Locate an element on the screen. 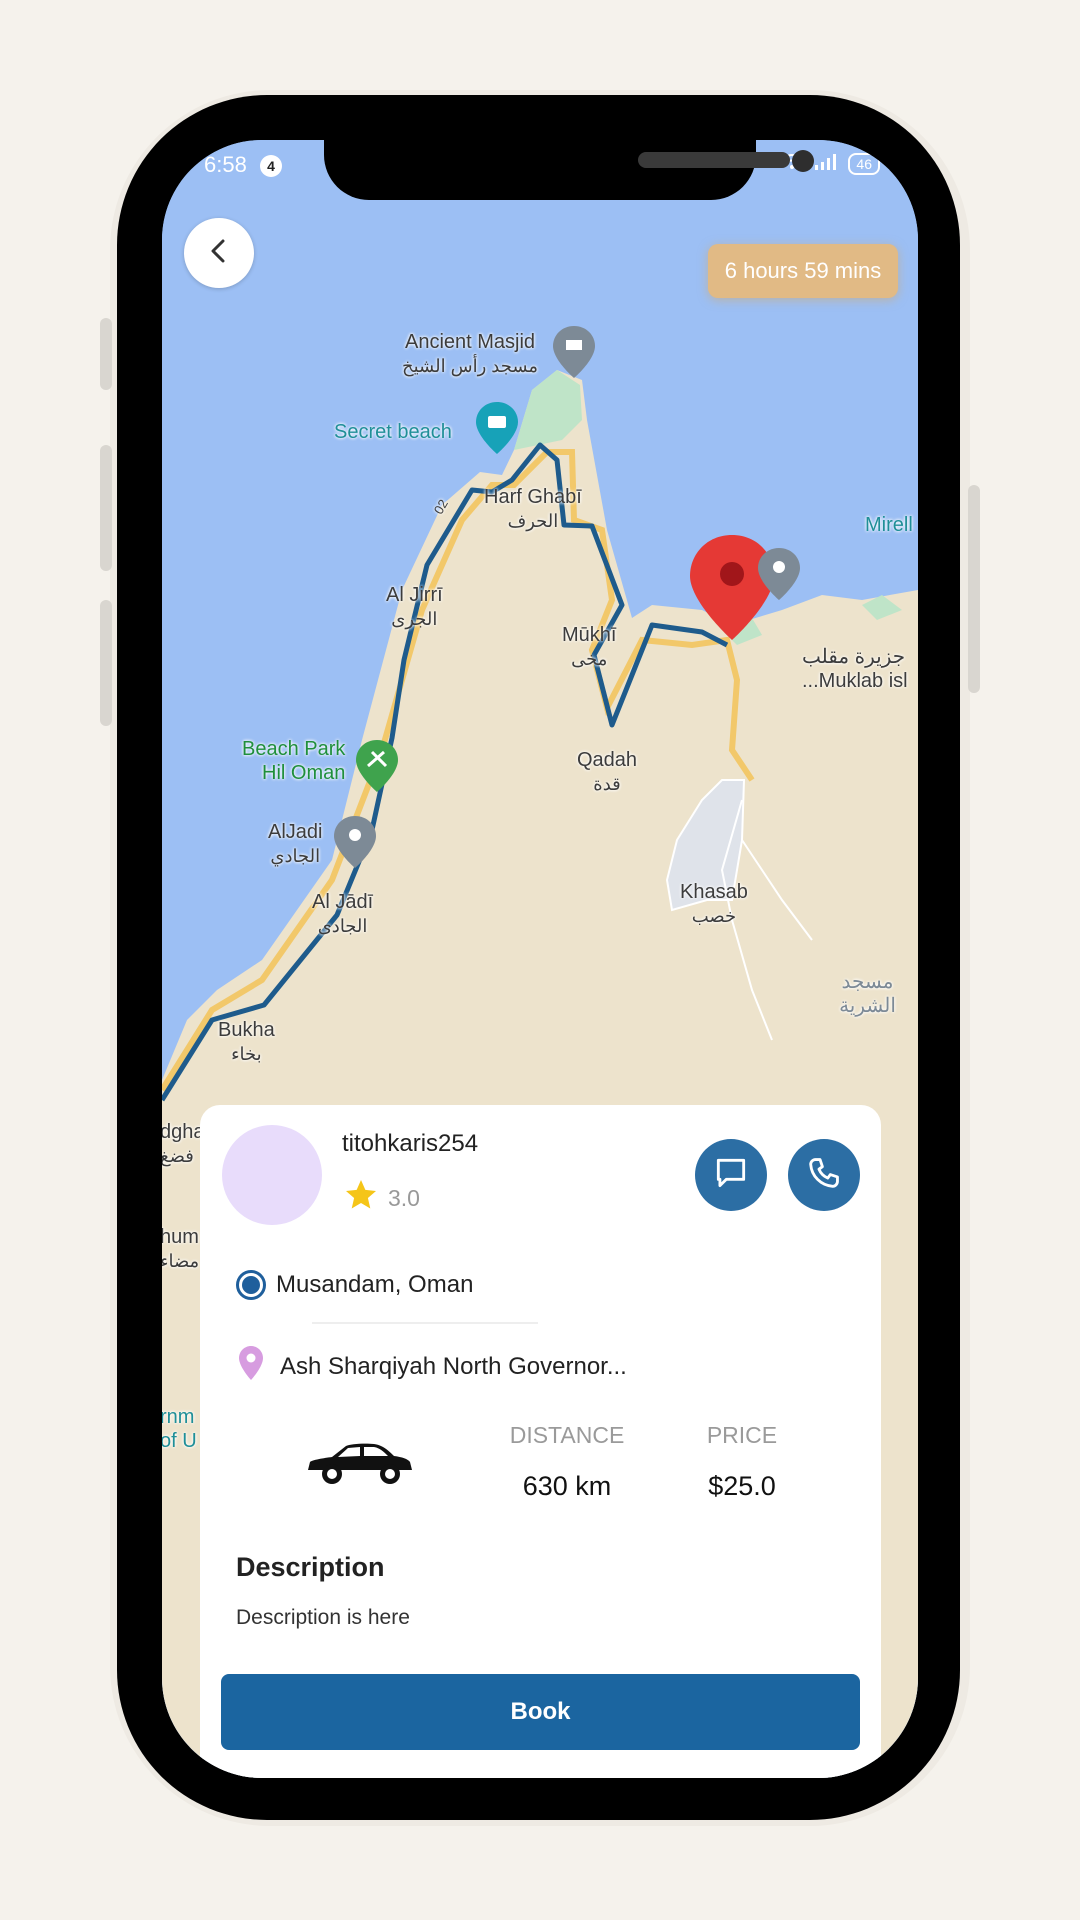 This screenshot has width=1080, height=1920. power-button is located at coordinates (974, 589).